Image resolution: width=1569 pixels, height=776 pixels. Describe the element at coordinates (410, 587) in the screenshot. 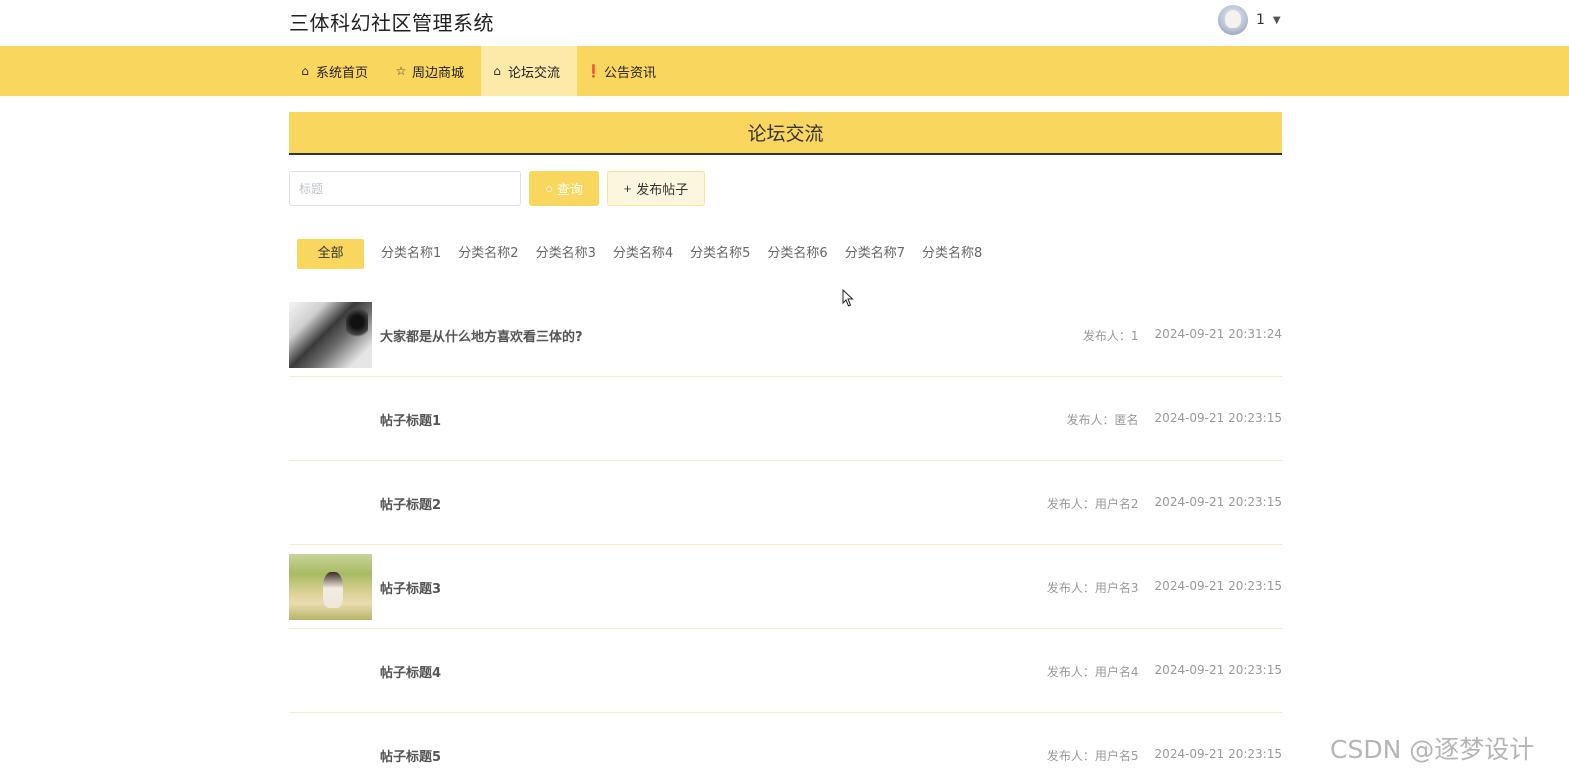

I see `post-title: 帖子标题3` at that location.